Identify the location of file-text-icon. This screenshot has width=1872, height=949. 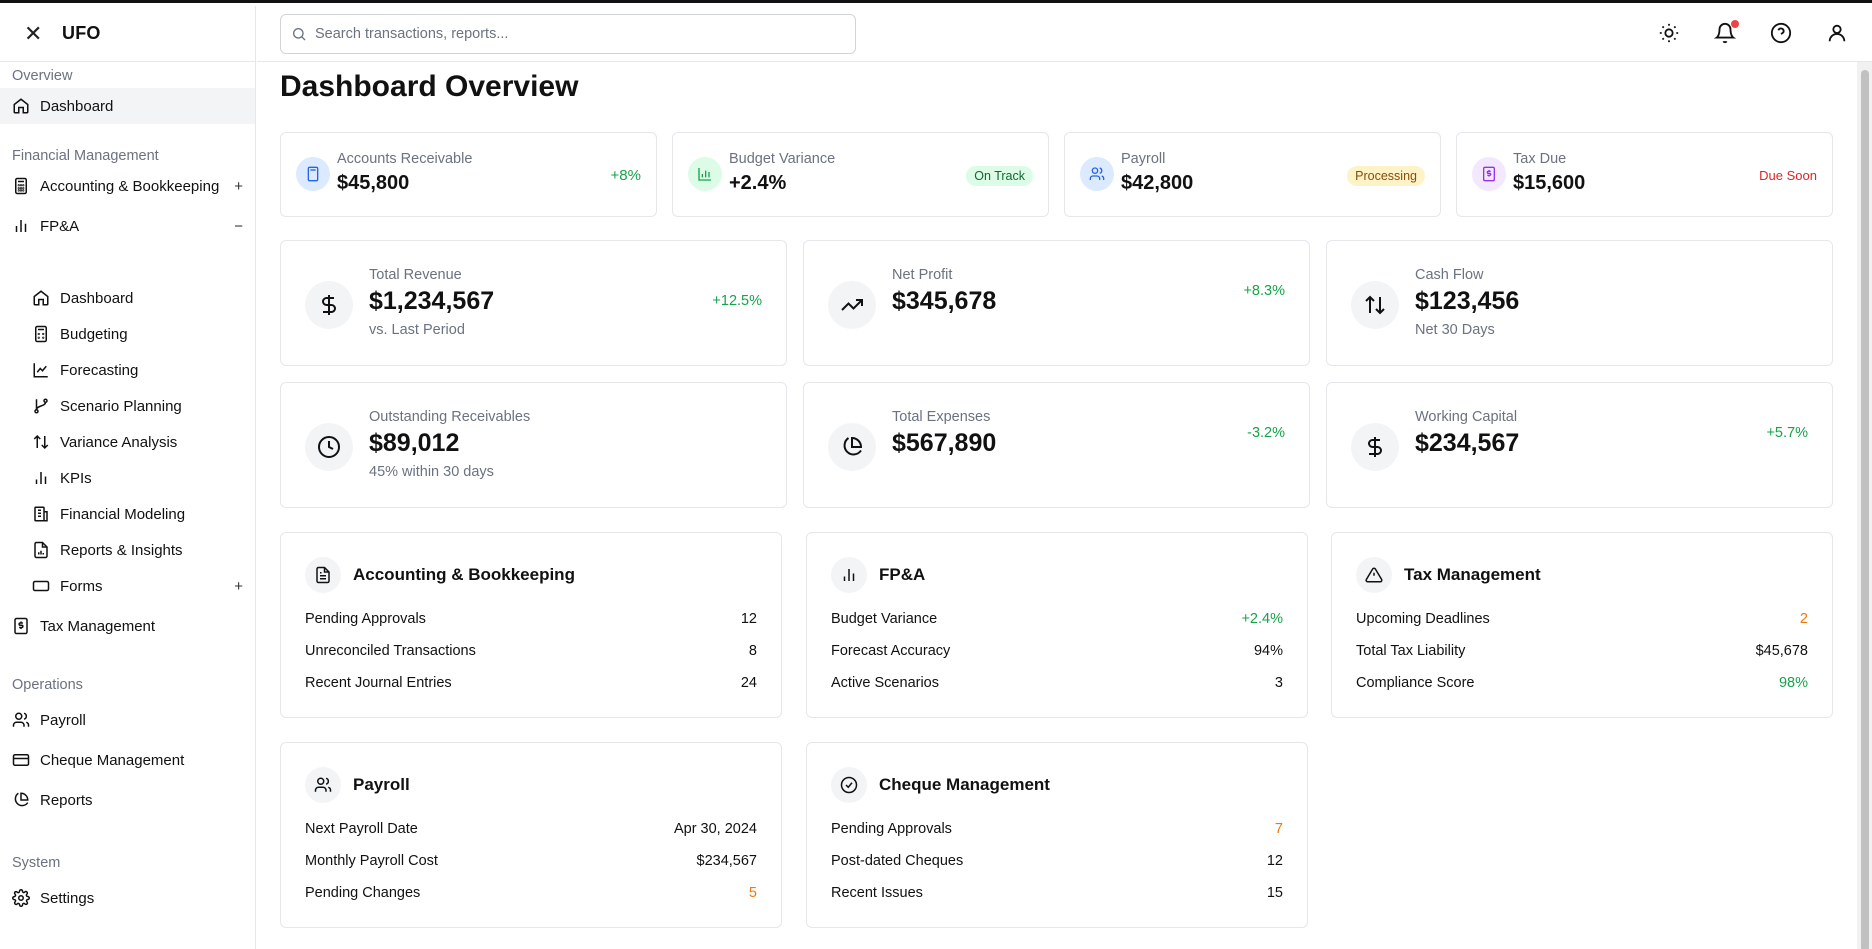
(323, 575).